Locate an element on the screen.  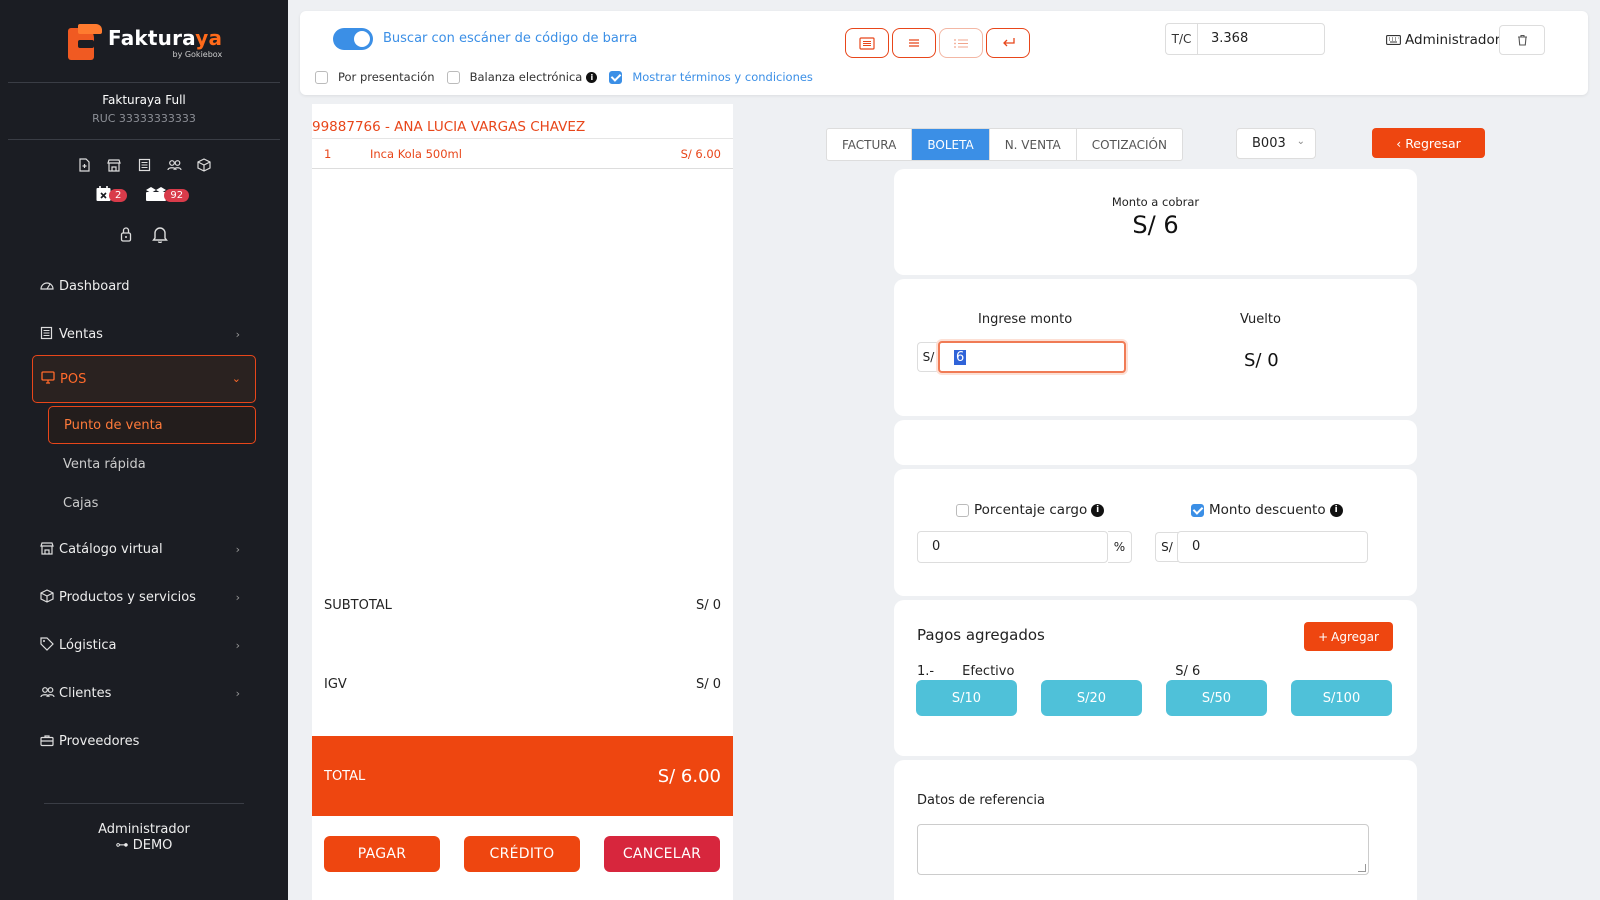
document-type-tabs: FACTURA BOLETA N. VENTA COTIZACIÓN is located at coordinates (1004, 144).